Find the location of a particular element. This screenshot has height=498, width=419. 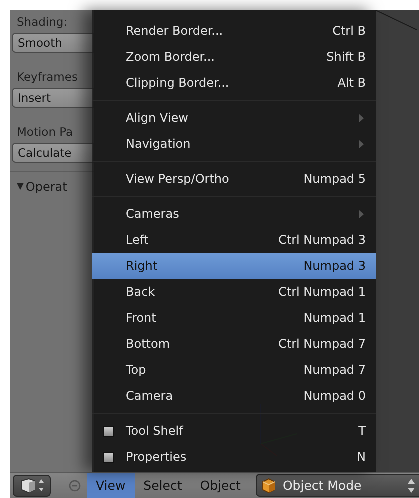

shelf-button: Insert is located at coordinates (53, 98).